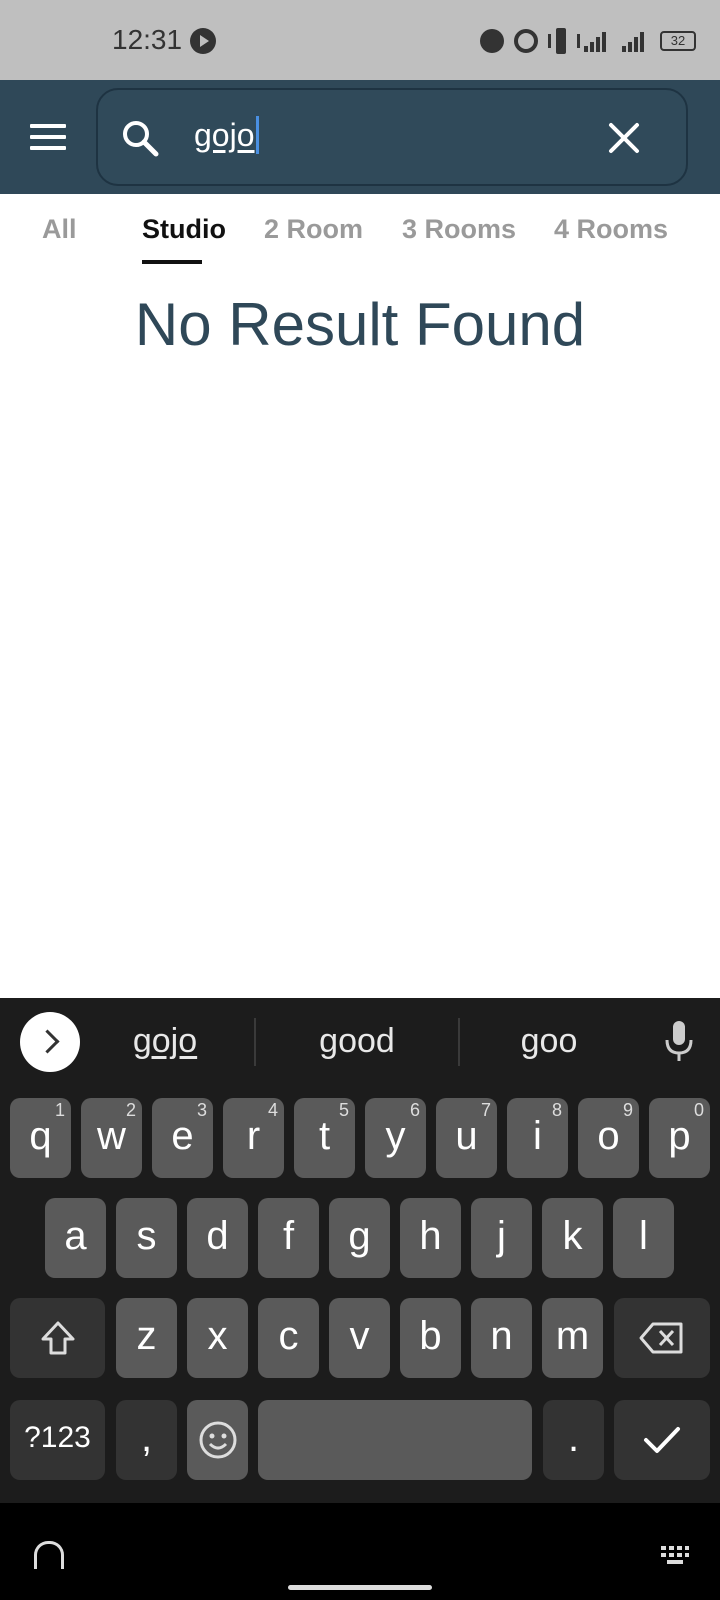 This screenshot has width=720, height=1600. What do you see at coordinates (627, 1110) in the screenshot?
I see `key-hint: 9` at bounding box center [627, 1110].